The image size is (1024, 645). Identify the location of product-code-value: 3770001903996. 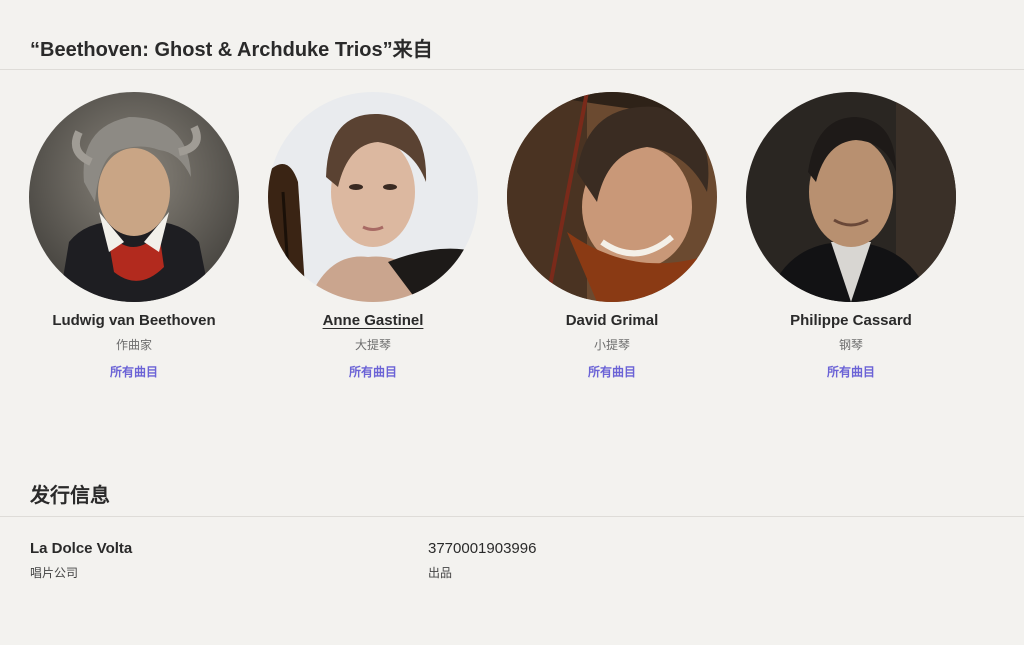
(482, 548).